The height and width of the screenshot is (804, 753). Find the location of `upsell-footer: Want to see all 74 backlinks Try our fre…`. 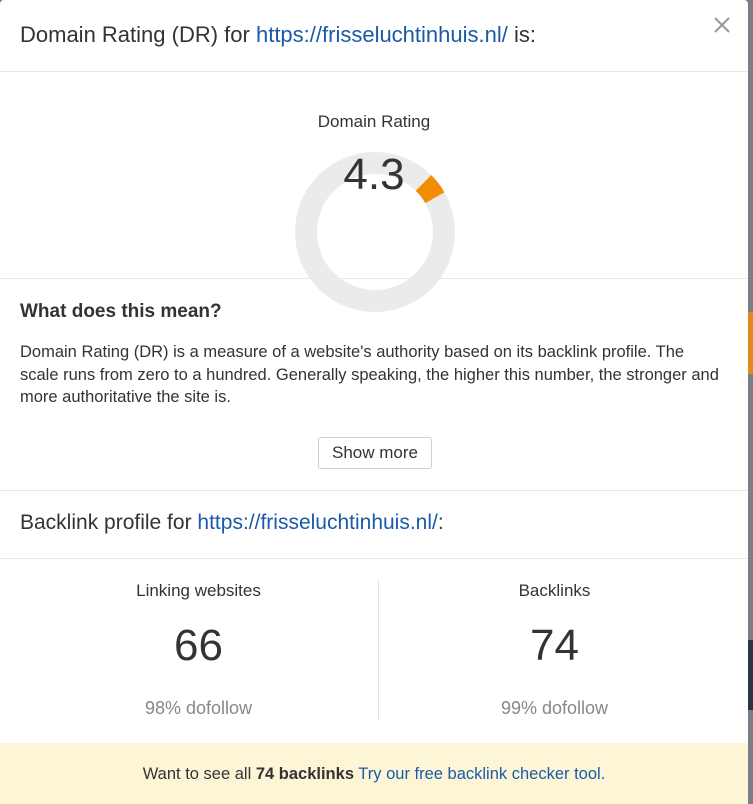

upsell-footer: Want to see all 74 backlinks Try our fre… is located at coordinates (374, 773).